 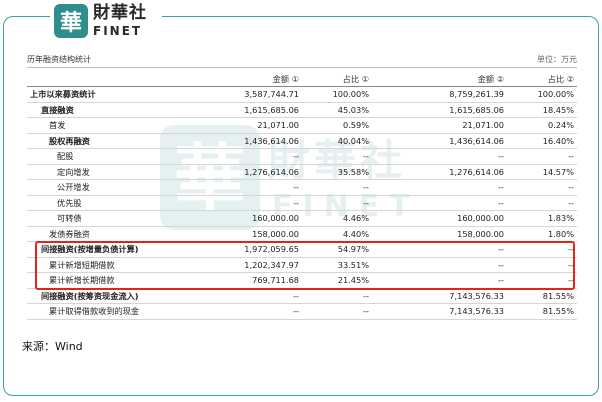 I want to click on header-amount-2: 金额 ②, so click(x=439, y=79).